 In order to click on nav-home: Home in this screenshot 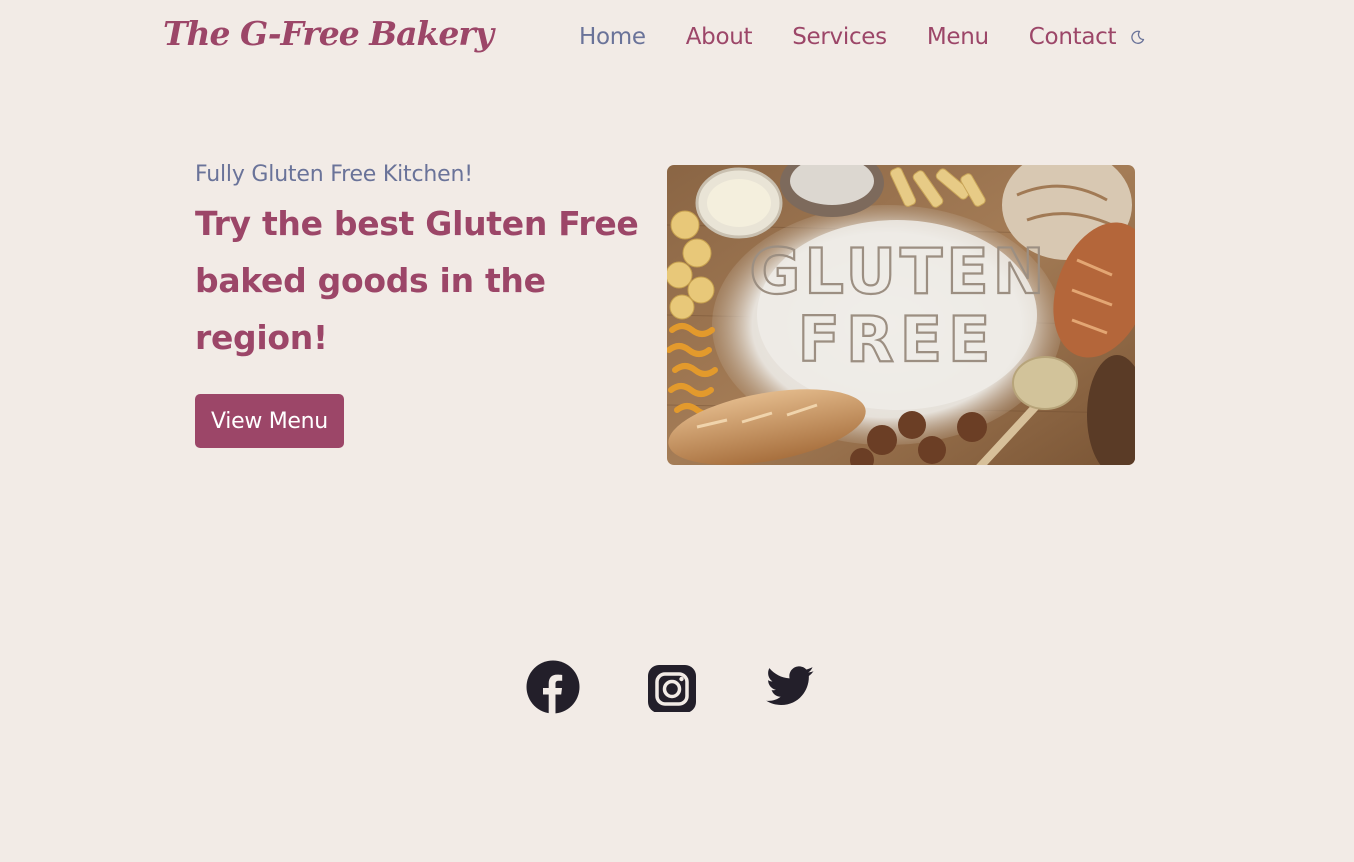, I will do `click(612, 37)`.